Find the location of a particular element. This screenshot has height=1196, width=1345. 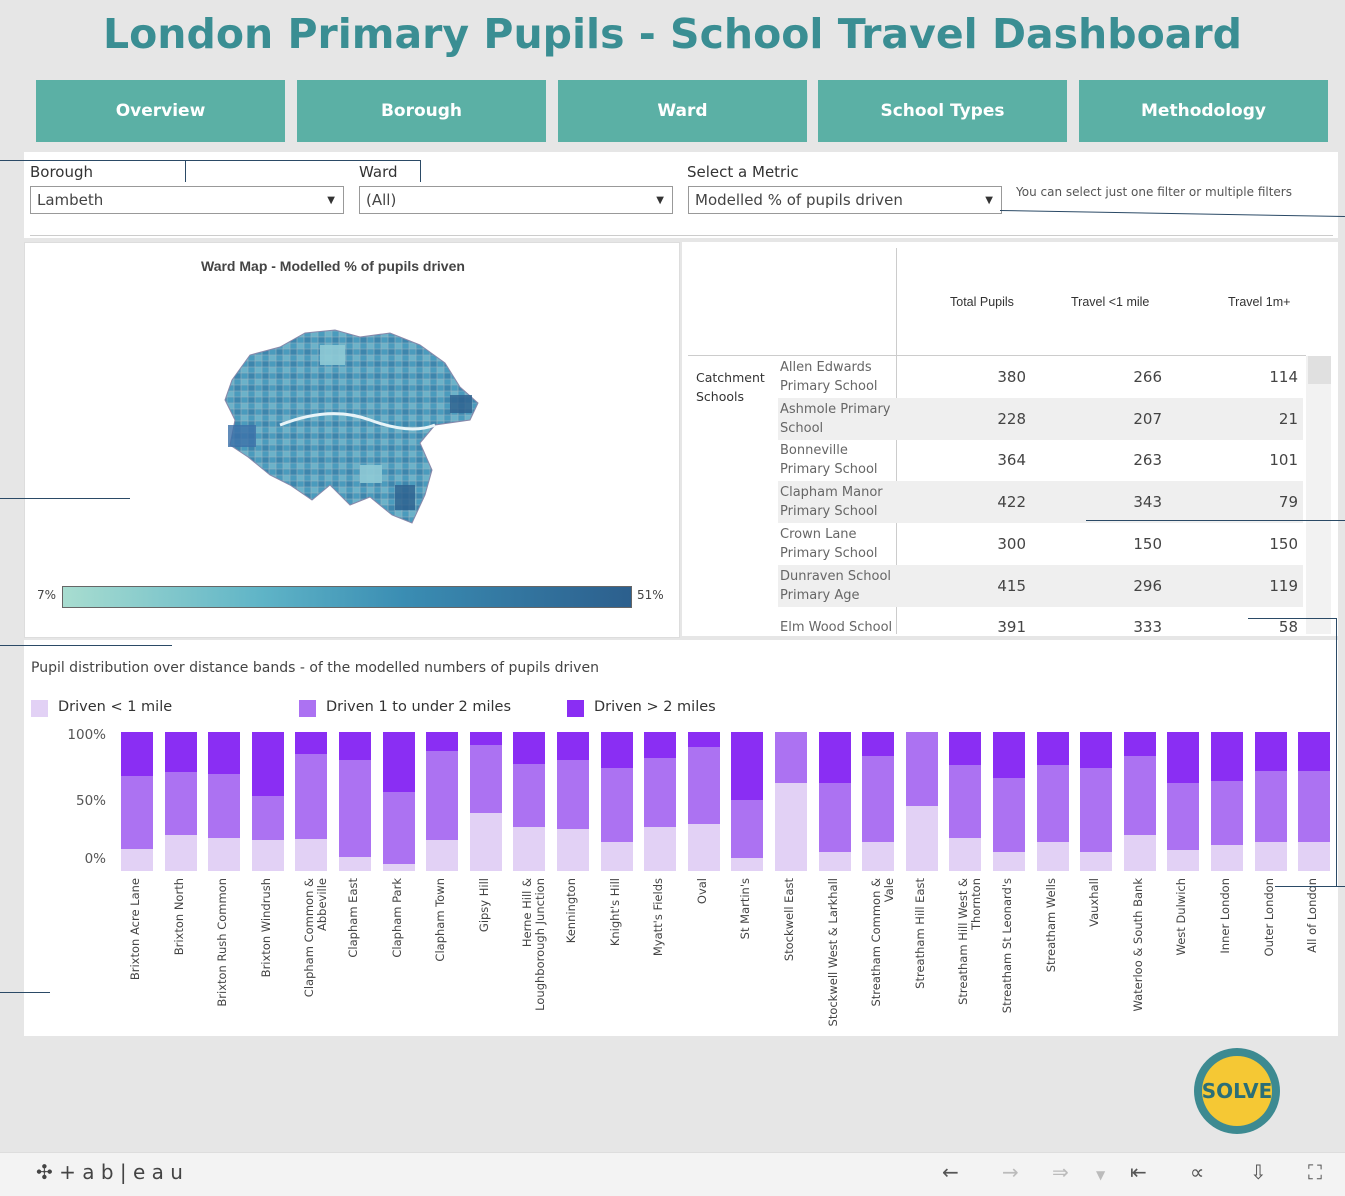

legend-label: Driven 1 to under 2 miles is located at coordinates (418, 707).